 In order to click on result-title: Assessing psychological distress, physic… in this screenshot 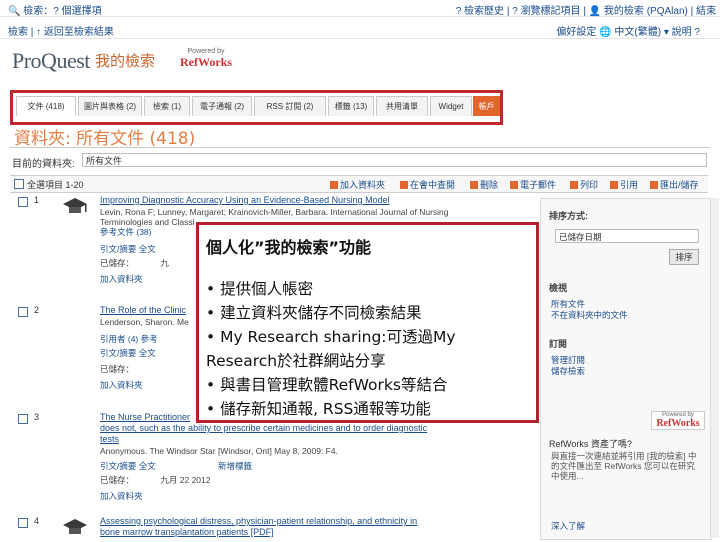, I will do `click(300, 527)`.